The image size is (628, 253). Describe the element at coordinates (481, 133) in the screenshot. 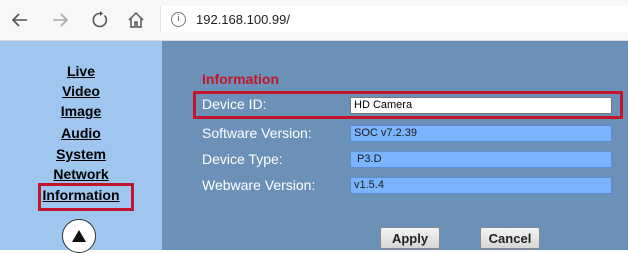

I see `software-version-field: SOC v7.2.39` at that location.